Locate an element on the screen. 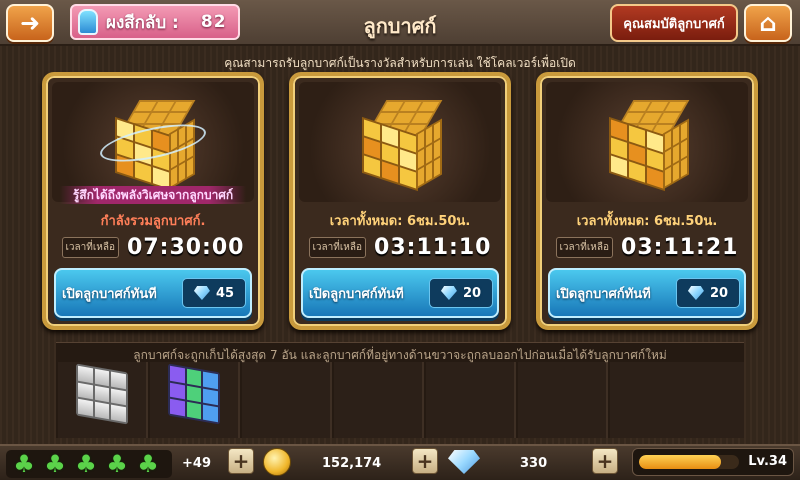  level-progress-fill is located at coordinates (680, 462).